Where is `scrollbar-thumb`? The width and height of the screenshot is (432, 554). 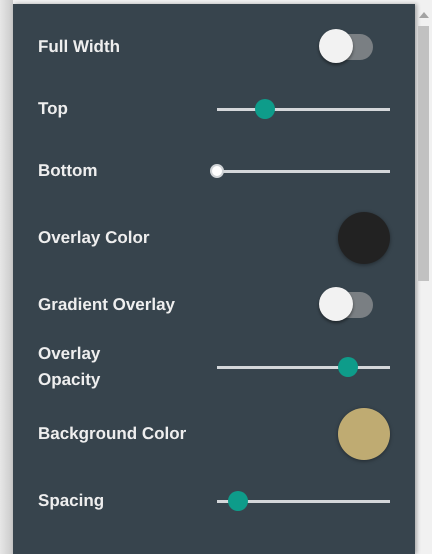
scrollbar-thumb is located at coordinates (423, 153).